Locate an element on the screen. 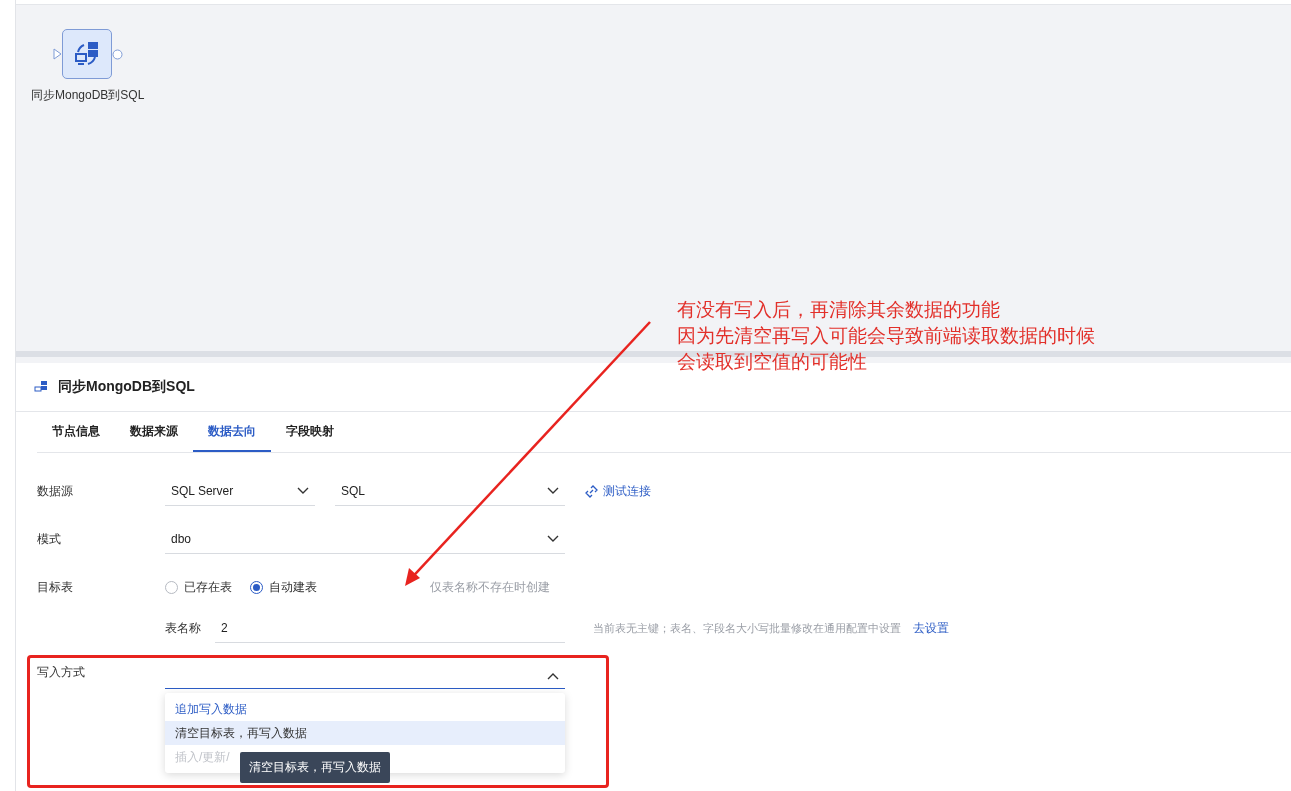 The height and width of the screenshot is (791, 1291). field-label: 写入方式 is located at coordinates (61, 672).